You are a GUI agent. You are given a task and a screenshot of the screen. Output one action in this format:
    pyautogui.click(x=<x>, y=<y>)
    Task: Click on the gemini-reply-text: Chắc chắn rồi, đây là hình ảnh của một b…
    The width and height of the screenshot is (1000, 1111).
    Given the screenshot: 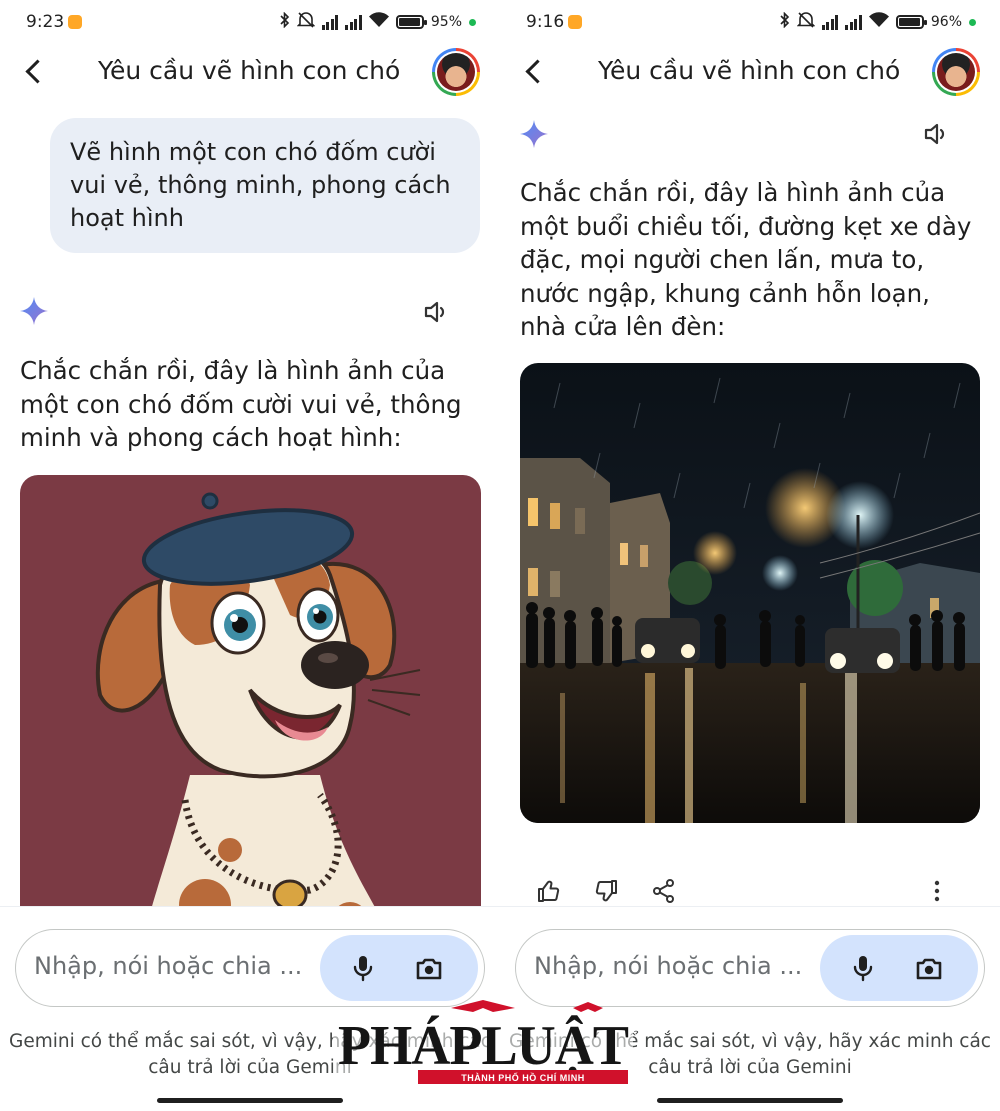 What is the action you would take?
    pyautogui.click(x=746, y=259)
    